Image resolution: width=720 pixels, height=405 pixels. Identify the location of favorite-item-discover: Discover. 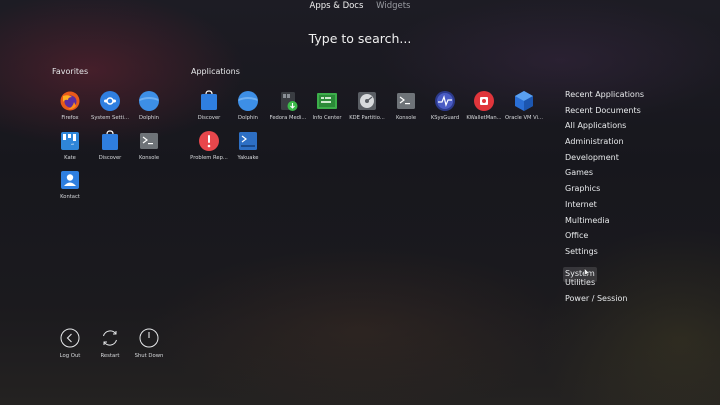
(110, 145).